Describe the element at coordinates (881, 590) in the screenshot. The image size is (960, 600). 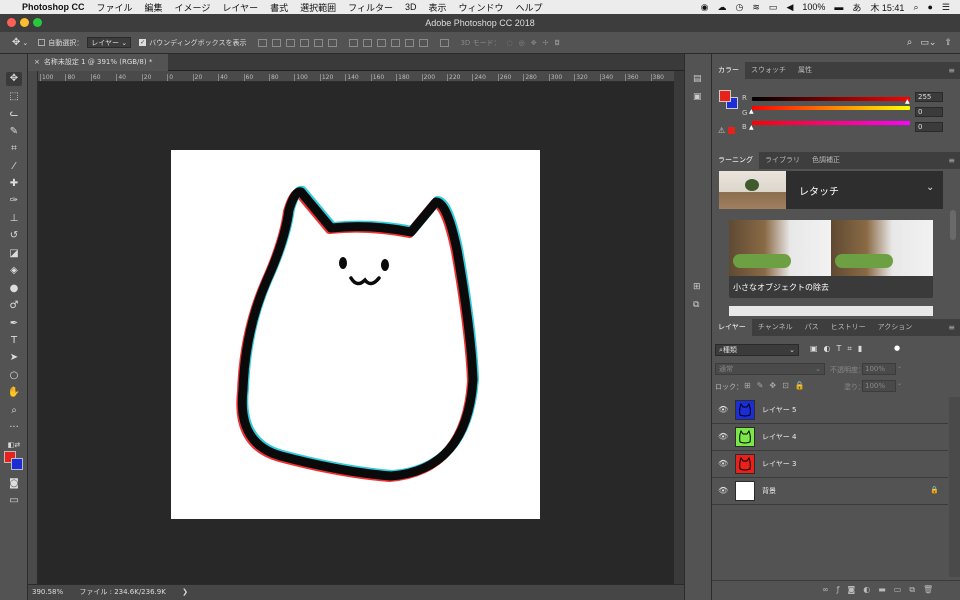
I see `layers-footer-icons: ∞ƒ◙◐▬▭⧉🗑` at that location.